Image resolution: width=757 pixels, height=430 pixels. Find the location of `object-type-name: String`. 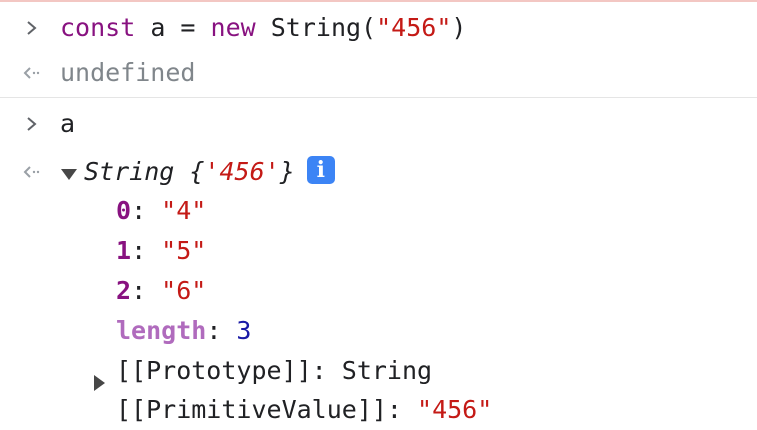

object-type-name: String is located at coordinates (129, 171).